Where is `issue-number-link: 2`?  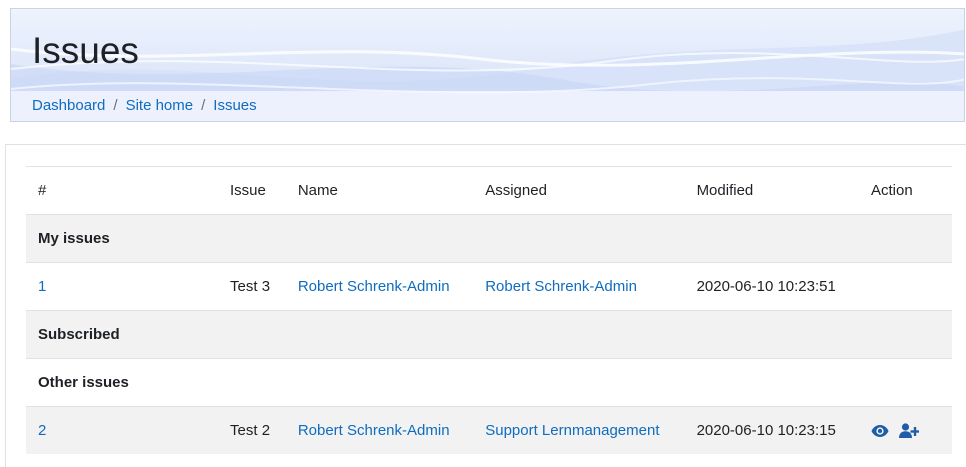
issue-number-link: 2 is located at coordinates (42, 430).